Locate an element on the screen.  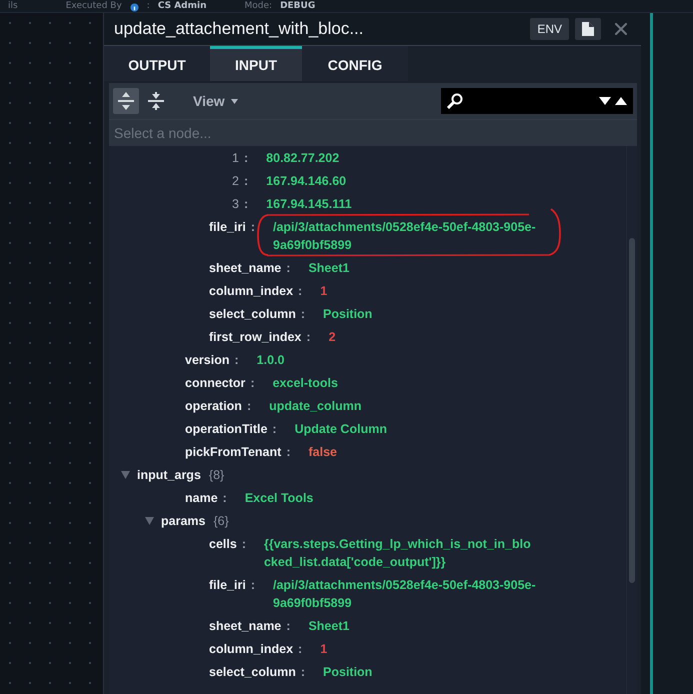
tree-key: version is located at coordinates (207, 360).